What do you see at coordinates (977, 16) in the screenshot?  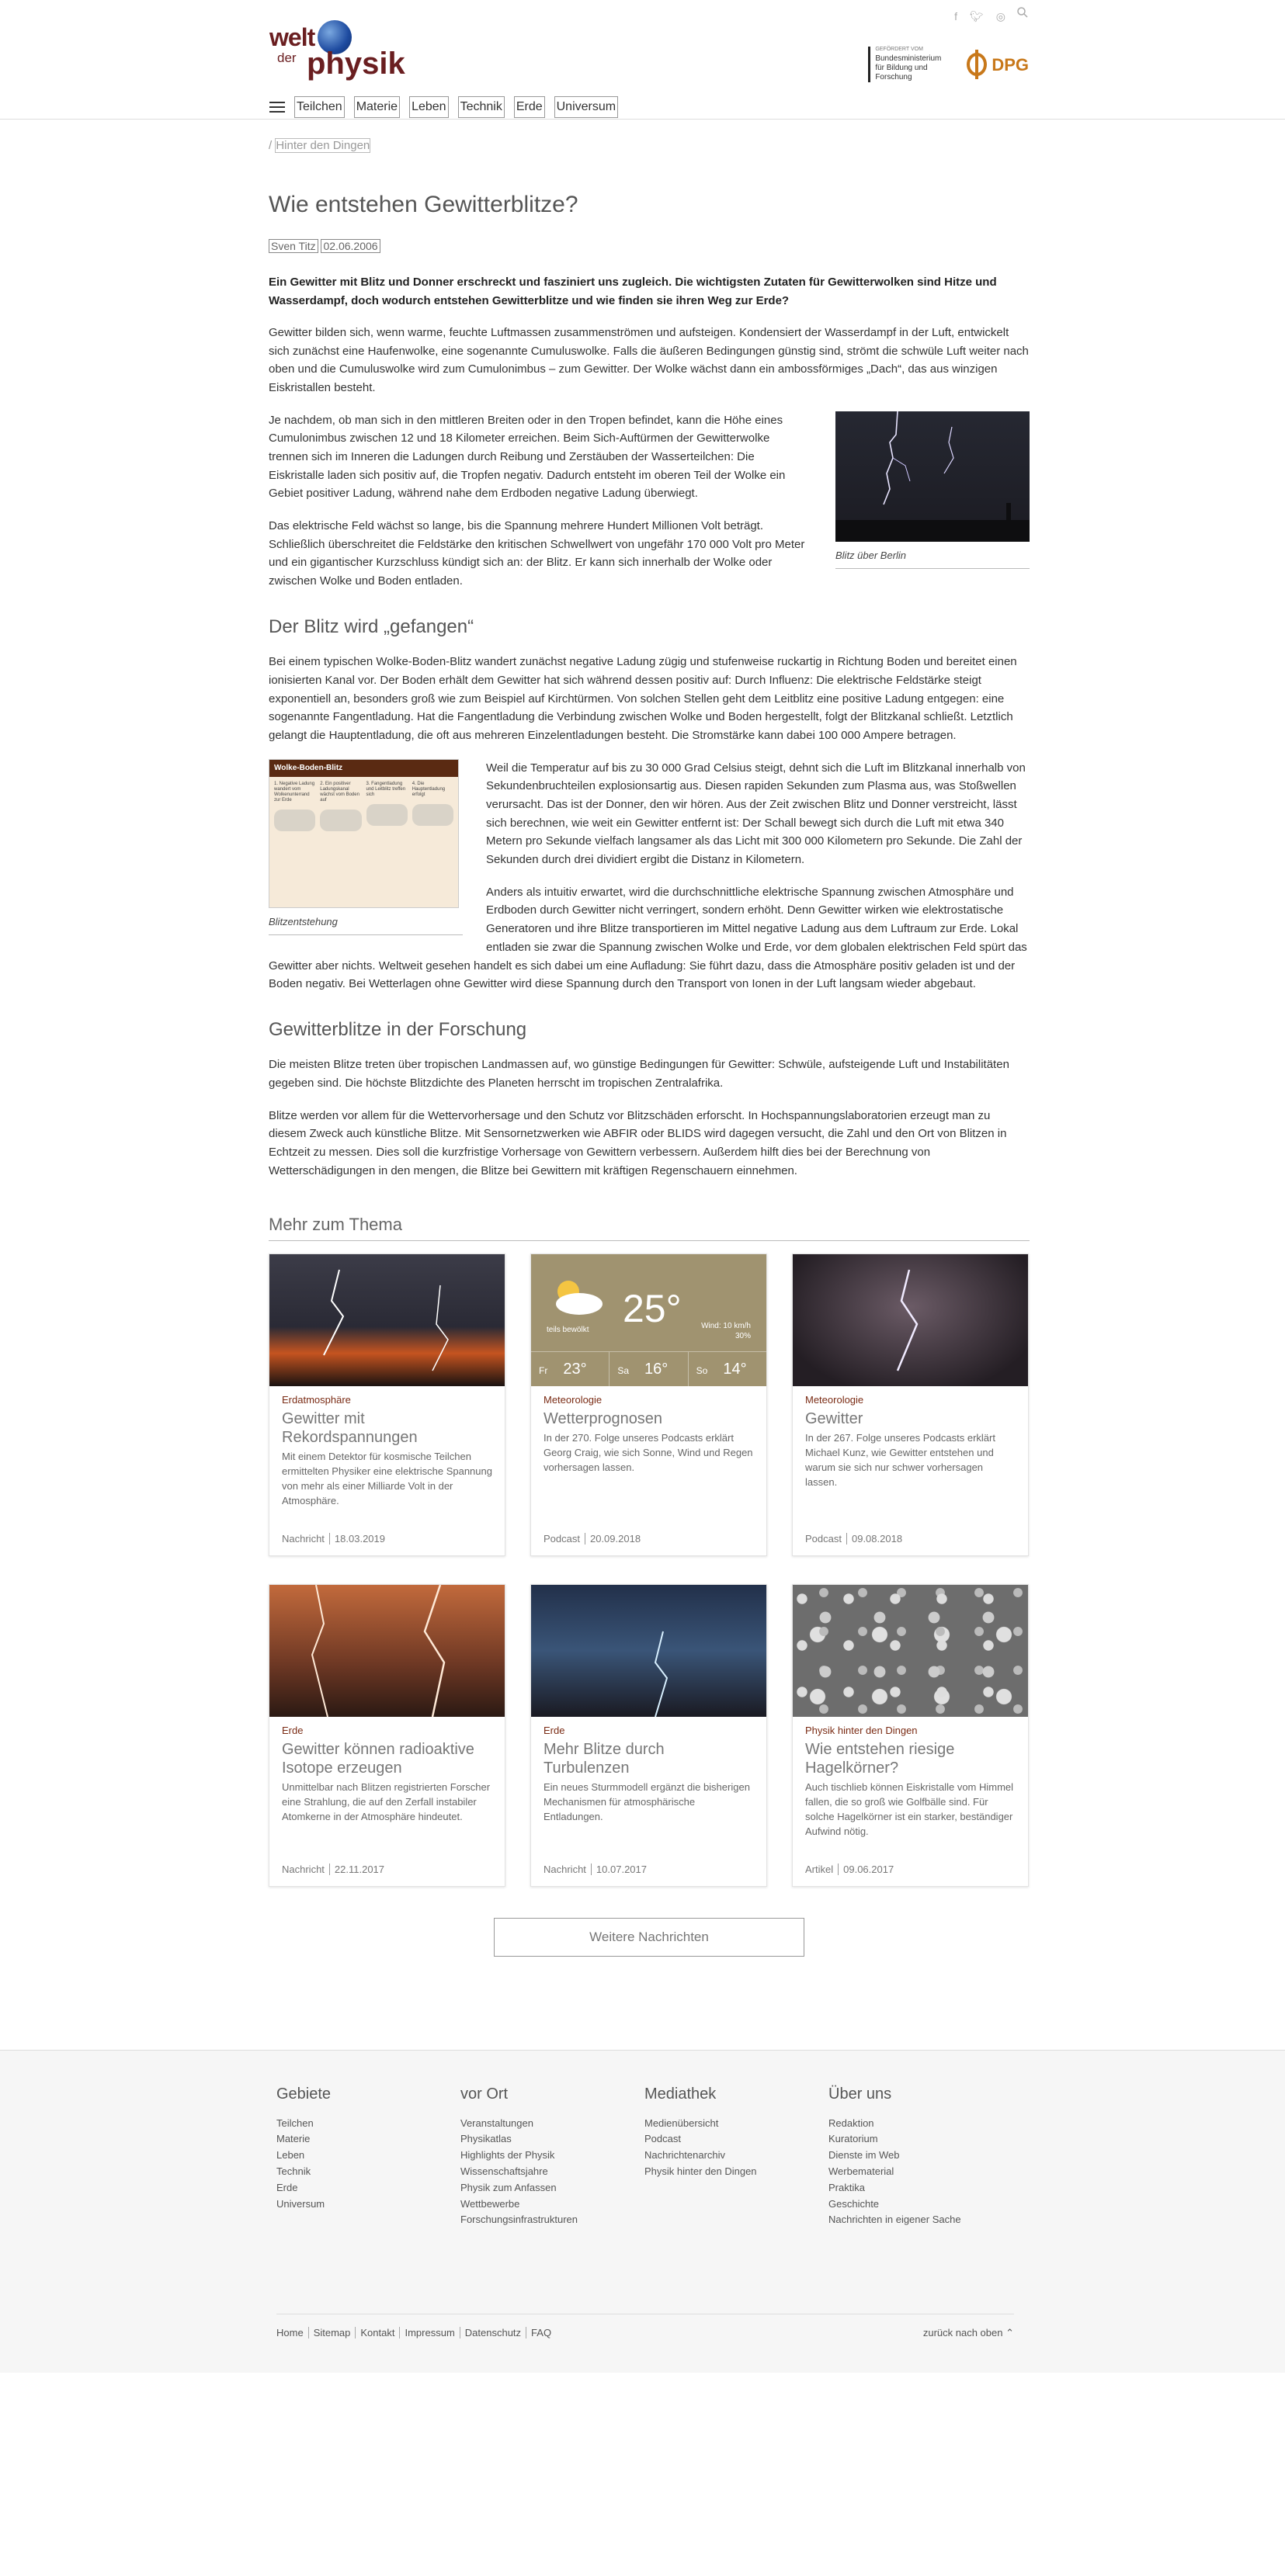 I see `twitter-icon: 🐦︎` at bounding box center [977, 16].